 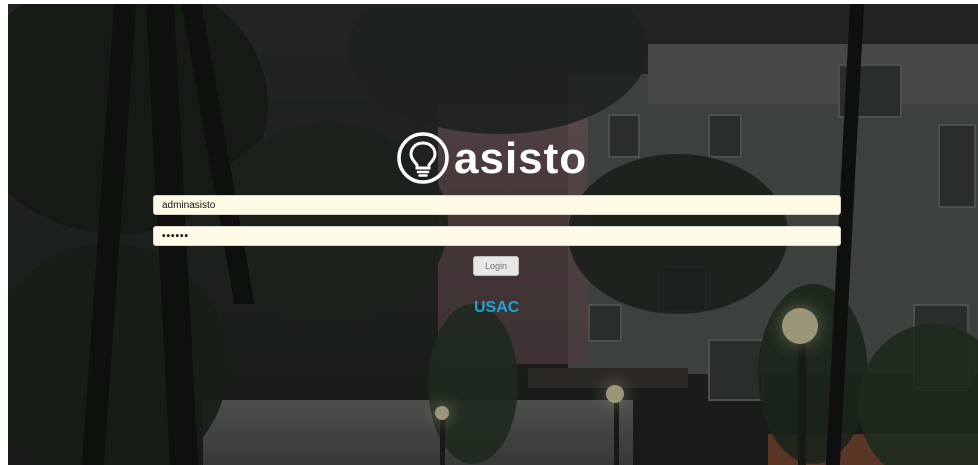 What do you see at coordinates (496, 266) in the screenshot?
I see `login-button: Login` at bounding box center [496, 266].